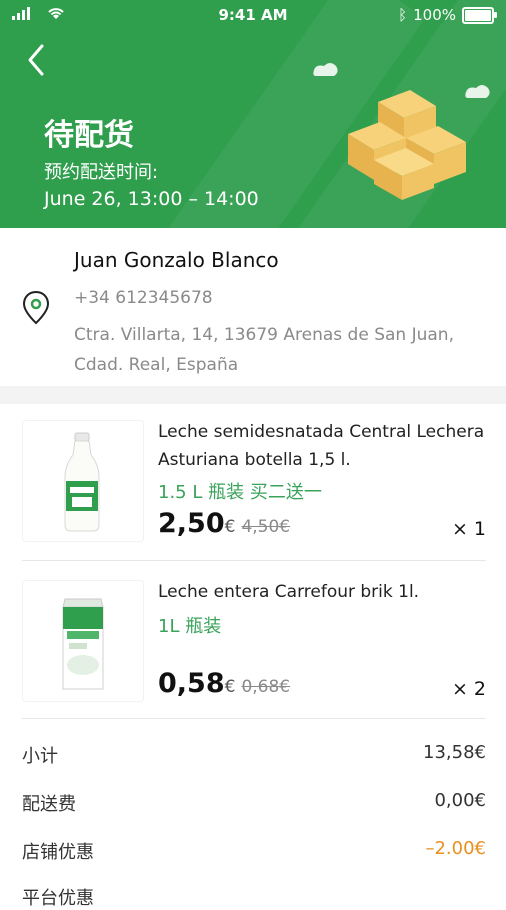 The height and width of the screenshot is (910, 506). What do you see at coordinates (460, 800) in the screenshot?
I see `delivery-fee-value: 0,00€` at bounding box center [460, 800].